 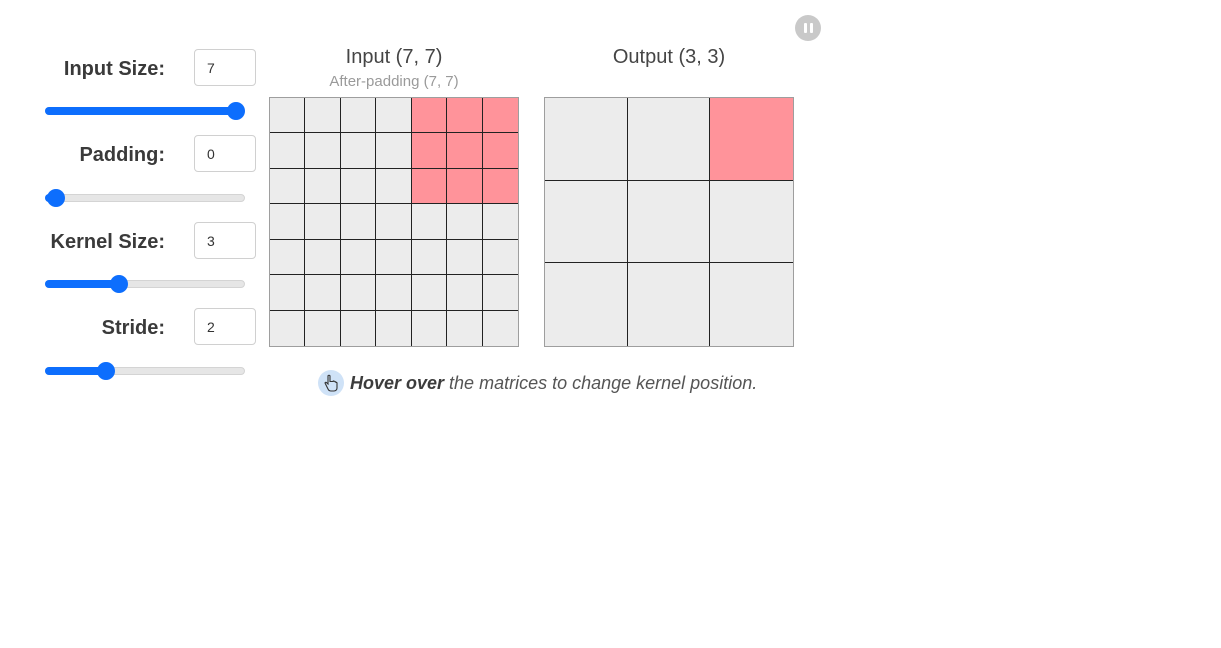 I want to click on padding-label: Padding:, so click(x=122, y=155).